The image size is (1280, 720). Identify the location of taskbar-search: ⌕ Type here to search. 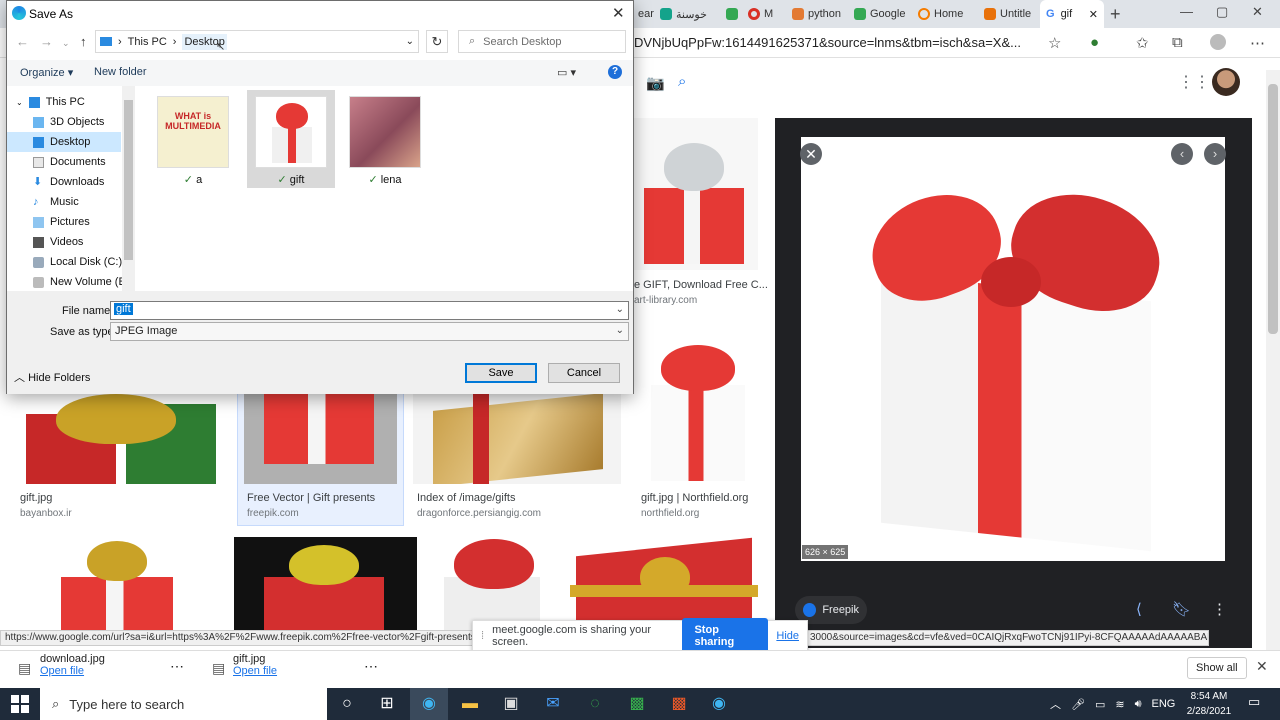
(183, 704).